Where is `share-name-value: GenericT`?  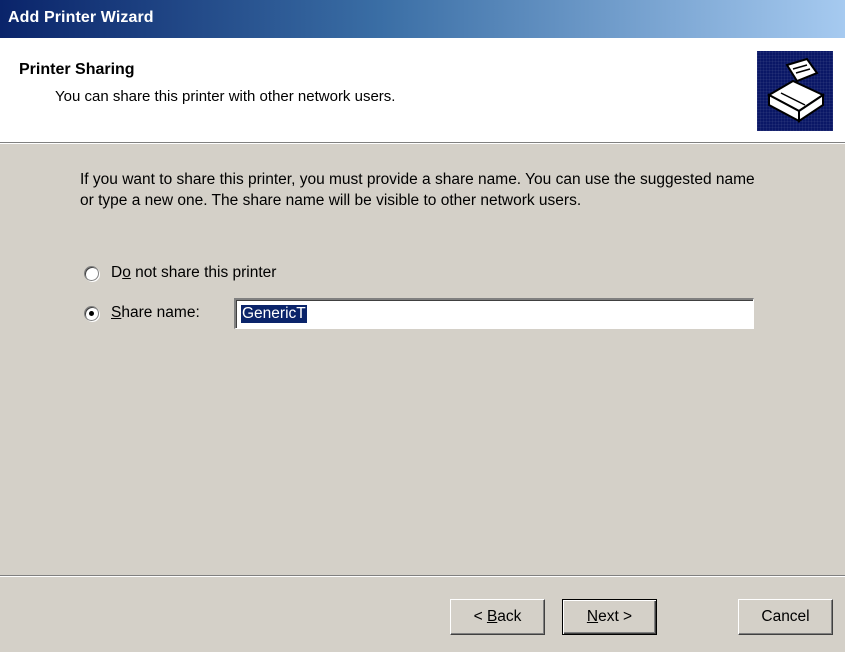 share-name-value: GenericT is located at coordinates (274, 314).